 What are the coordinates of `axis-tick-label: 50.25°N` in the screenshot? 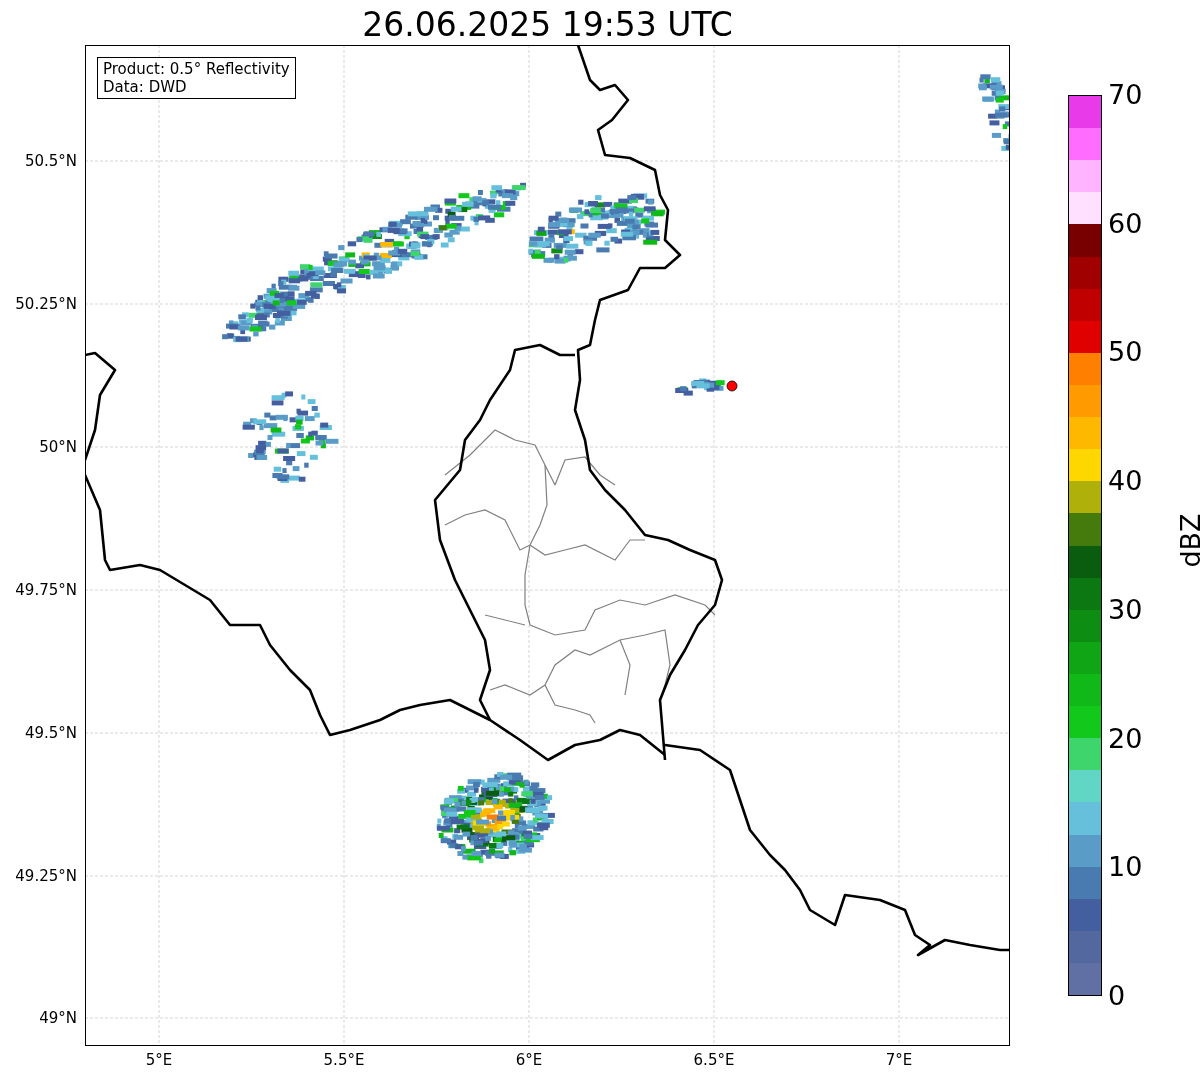 It's located at (46, 304).